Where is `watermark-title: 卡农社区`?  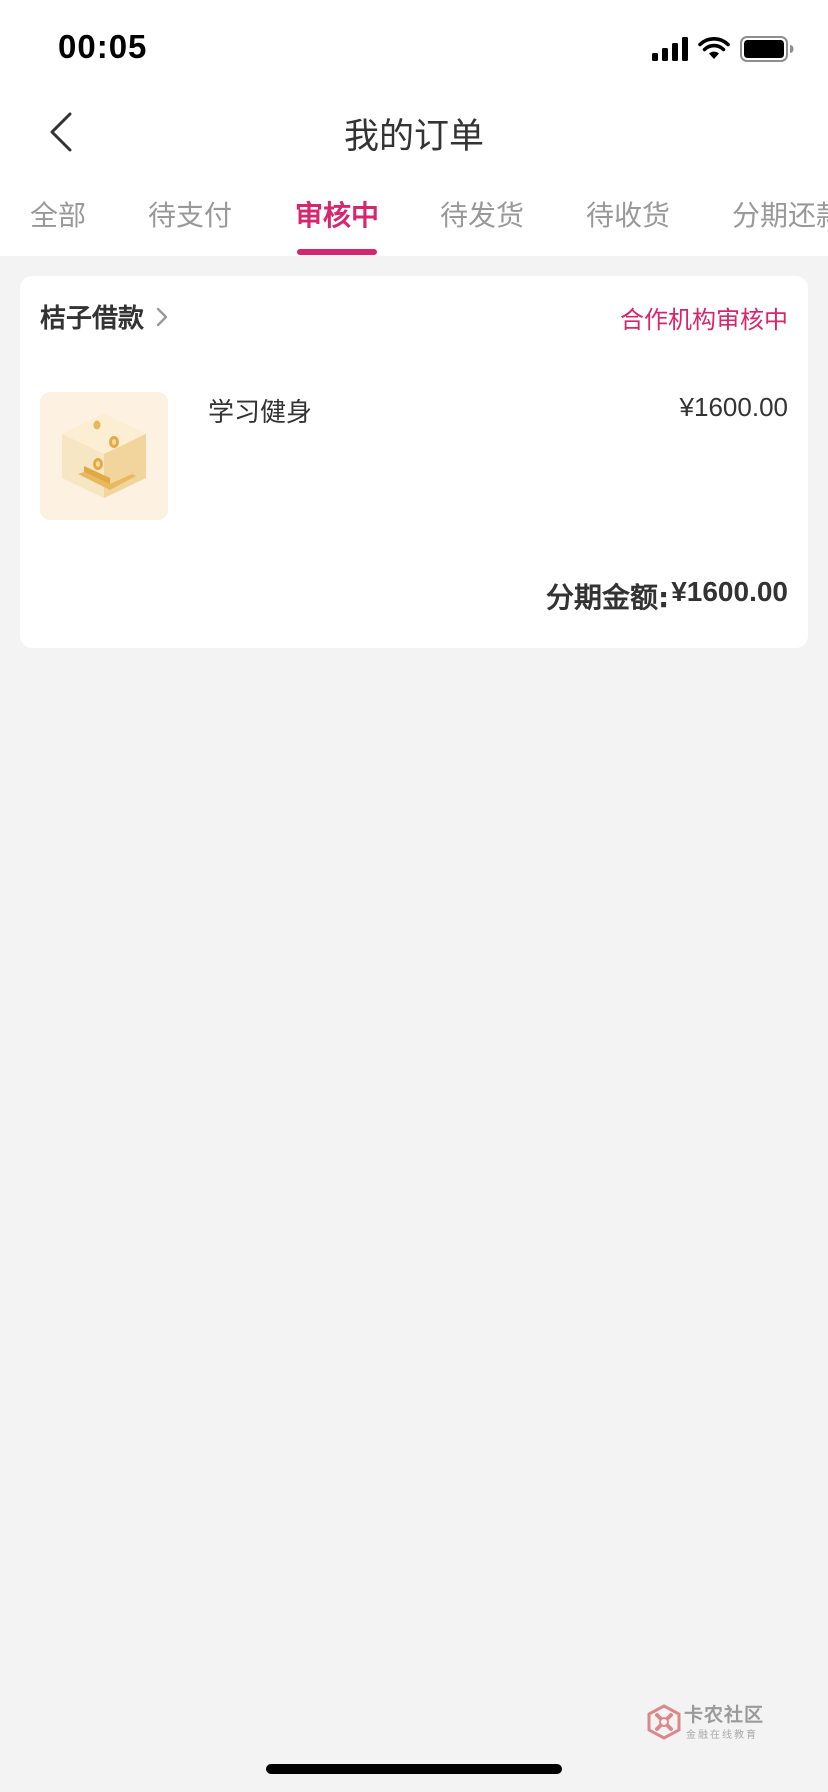
watermark-title: 卡农社区 is located at coordinates (724, 1715).